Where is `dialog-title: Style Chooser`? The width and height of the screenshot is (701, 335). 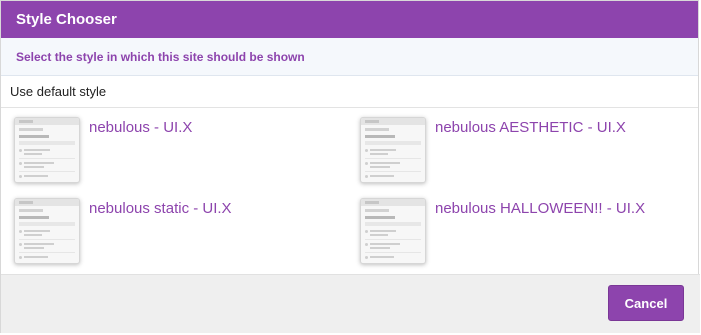 dialog-title: Style Chooser is located at coordinates (349, 19).